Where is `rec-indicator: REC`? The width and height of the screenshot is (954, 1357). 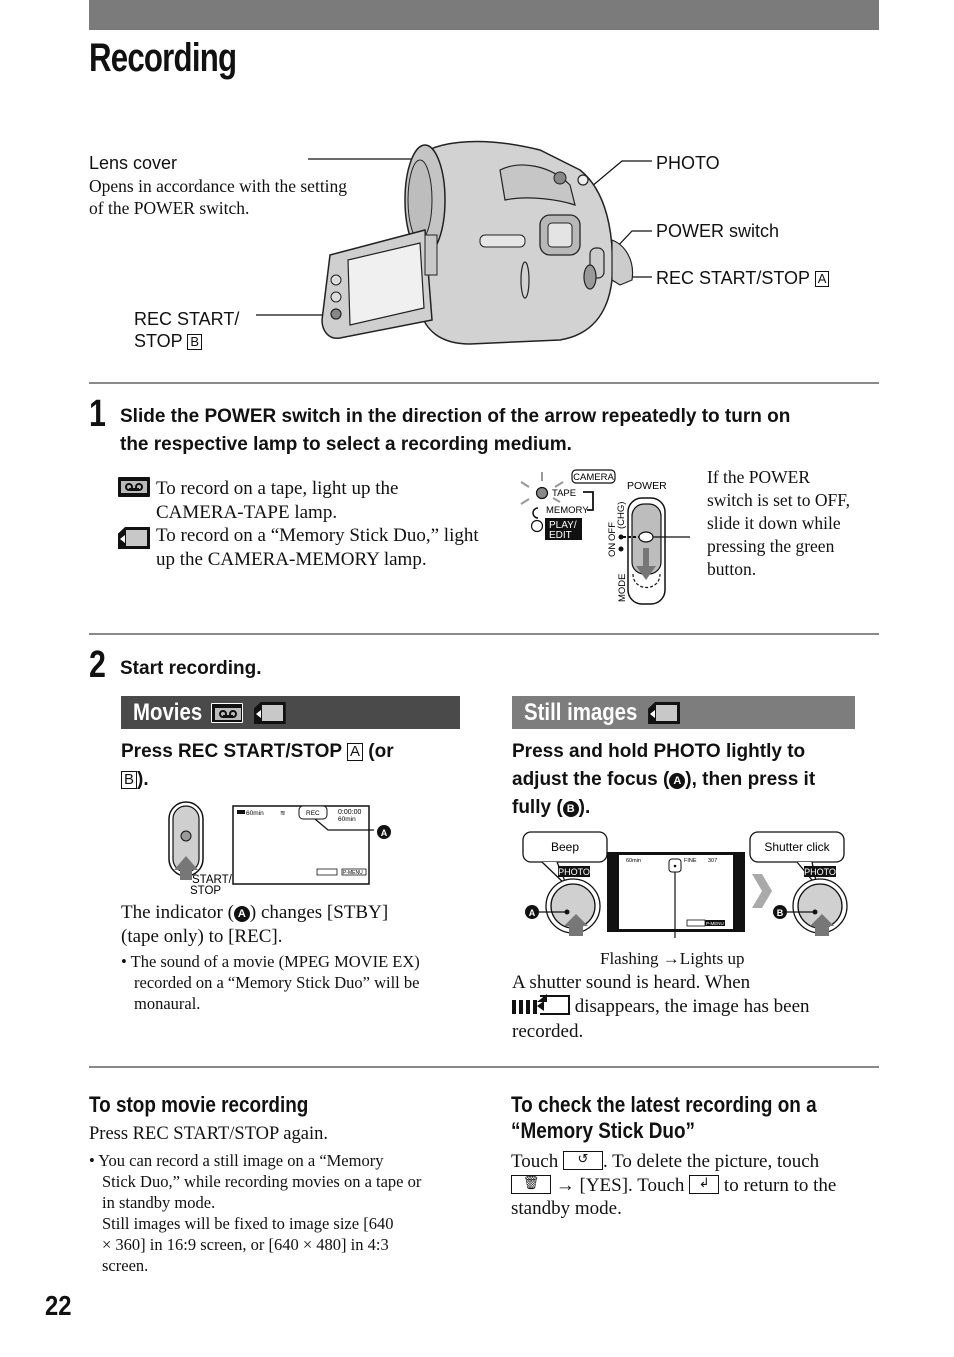
rec-indicator: REC is located at coordinates (313, 813).